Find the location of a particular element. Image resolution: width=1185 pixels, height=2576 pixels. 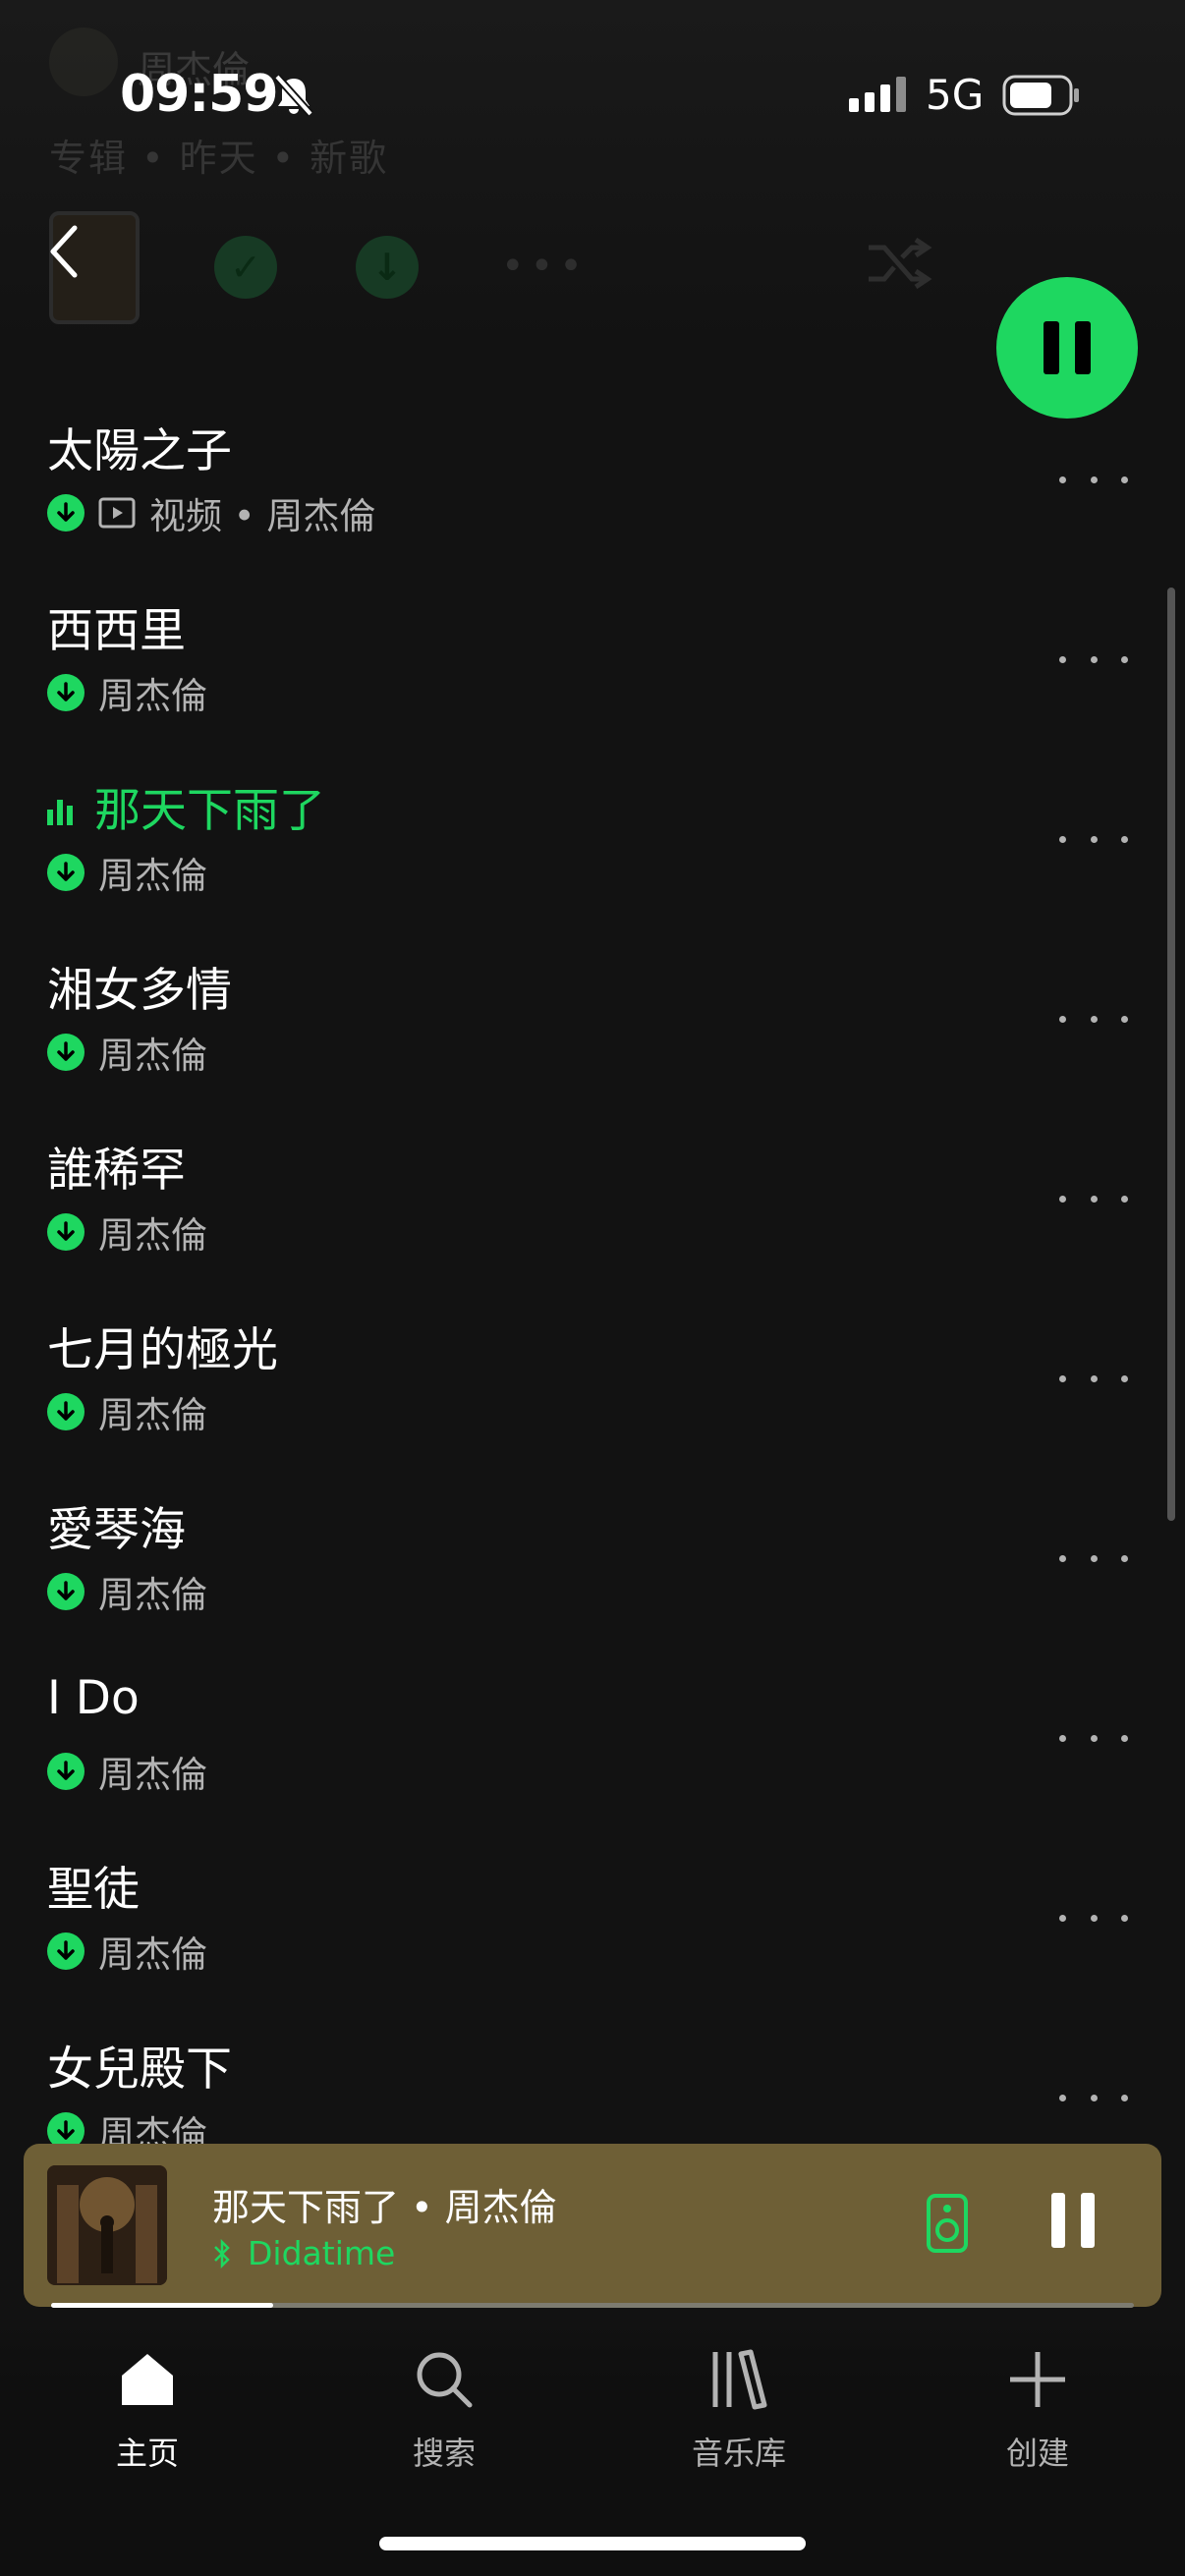

network-type: 5G is located at coordinates (956, 95).